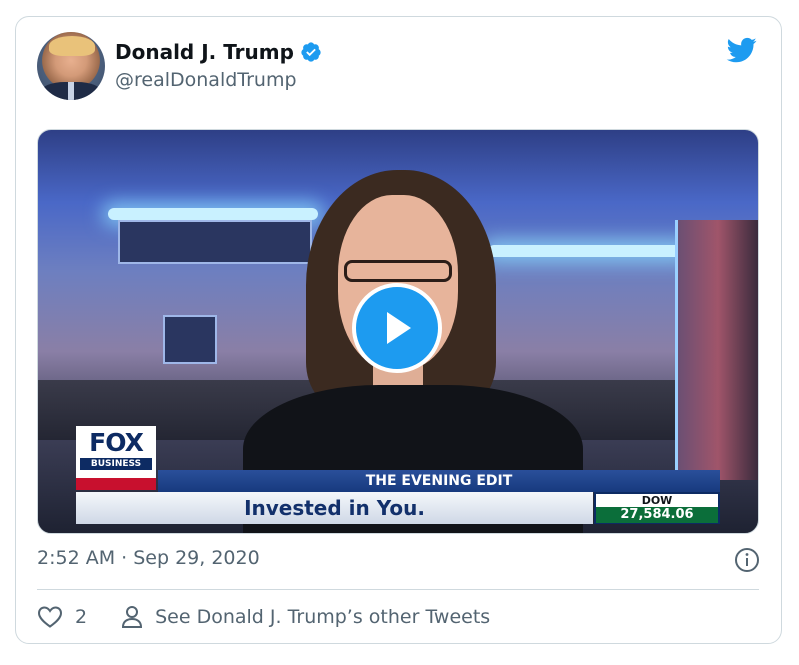 The image size is (799, 665). I want to click on headline-bar: Invested in You., so click(334, 508).